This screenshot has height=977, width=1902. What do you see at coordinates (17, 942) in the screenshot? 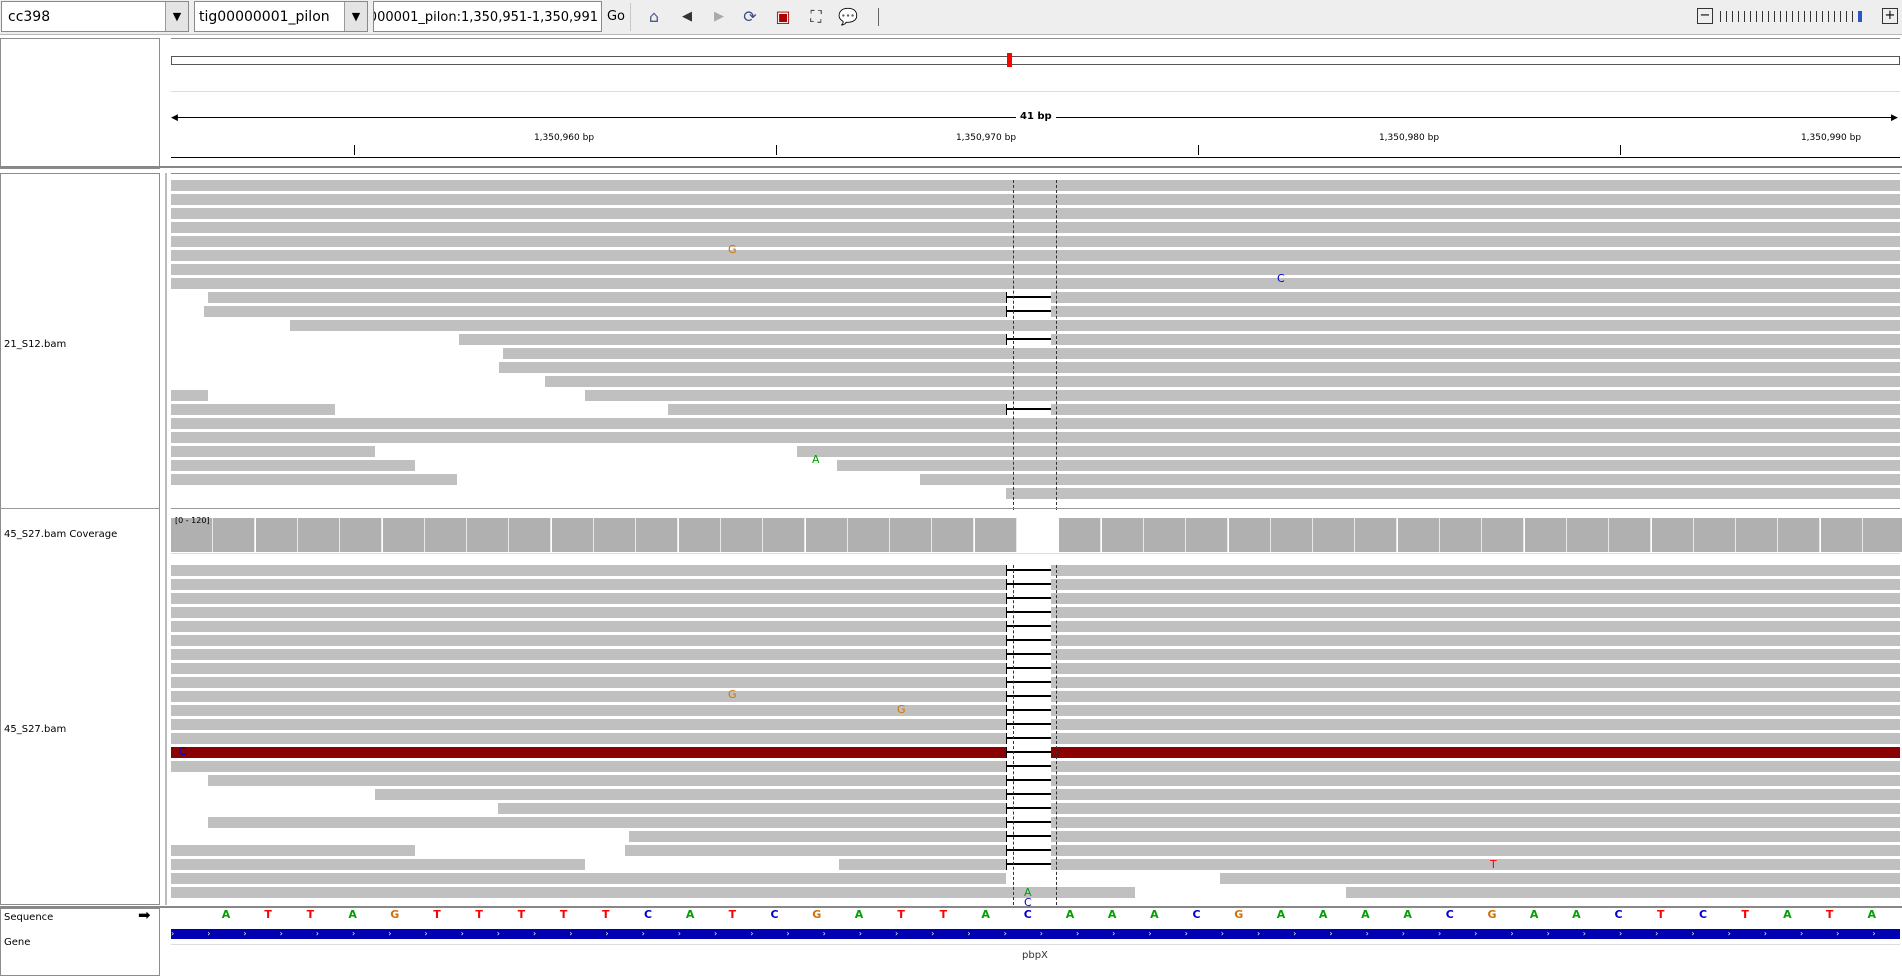
I see `gene-track-name: Gene` at bounding box center [17, 942].